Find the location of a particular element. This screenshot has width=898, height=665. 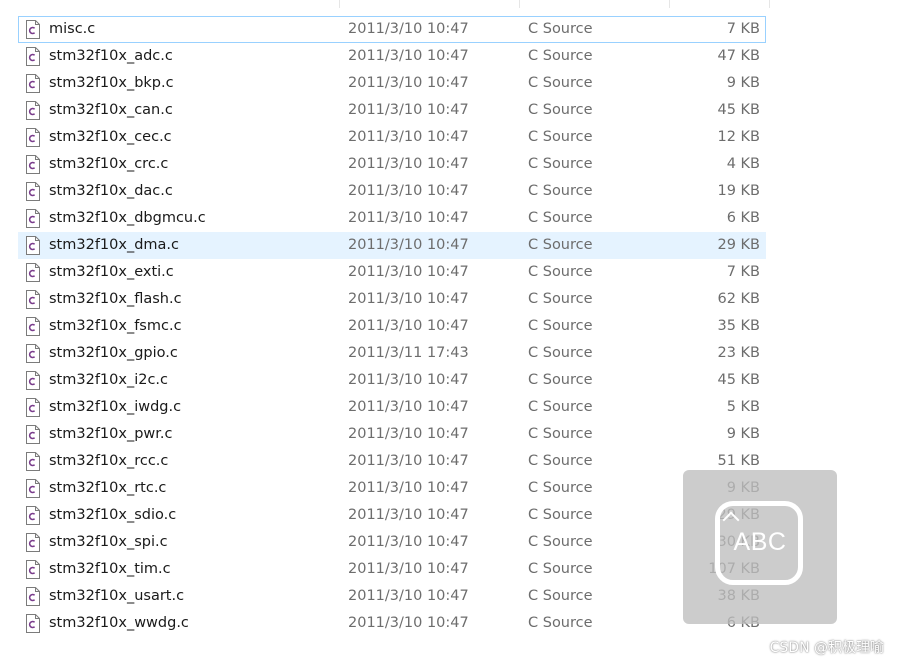

file-name: stm32f10x_usart.c is located at coordinates (117, 596).